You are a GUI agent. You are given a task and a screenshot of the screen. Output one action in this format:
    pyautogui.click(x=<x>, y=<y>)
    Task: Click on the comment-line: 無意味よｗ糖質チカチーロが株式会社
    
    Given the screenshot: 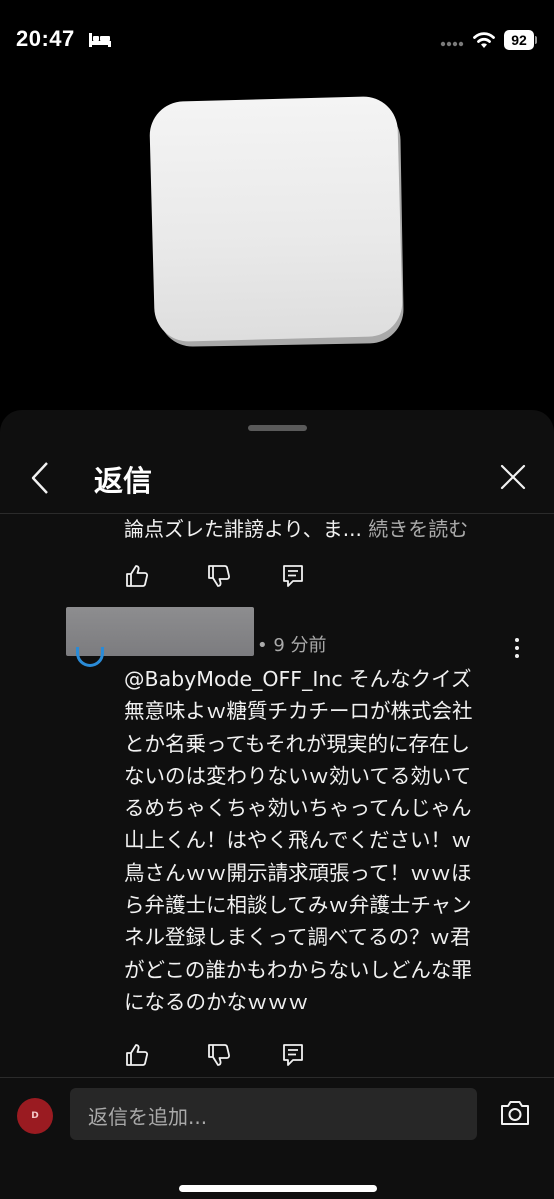 What is the action you would take?
    pyautogui.click(x=298, y=711)
    